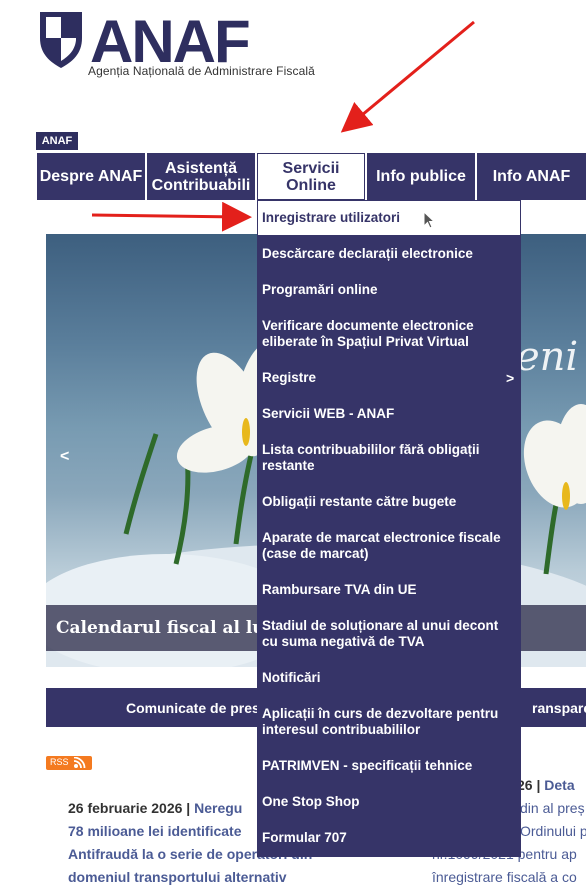  What do you see at coordinates (429, 220) in the screenshot?
I see `mouse-cursor-icon` at bounding box center [429, 220].